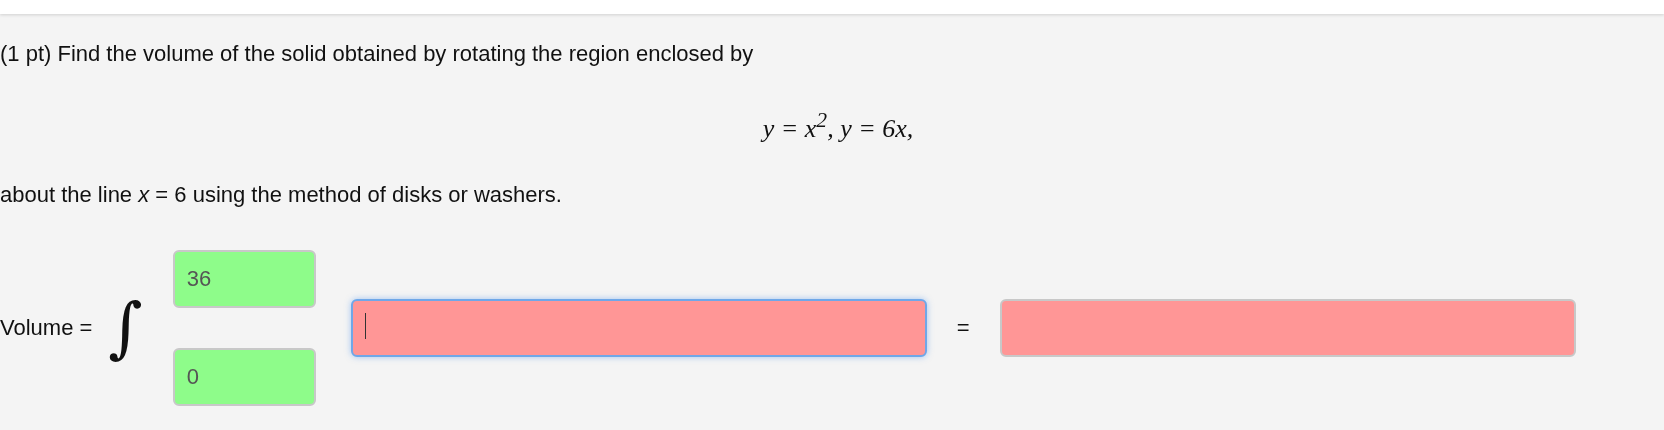  I want to click on integral-sign: ∫, so click(125, 327).